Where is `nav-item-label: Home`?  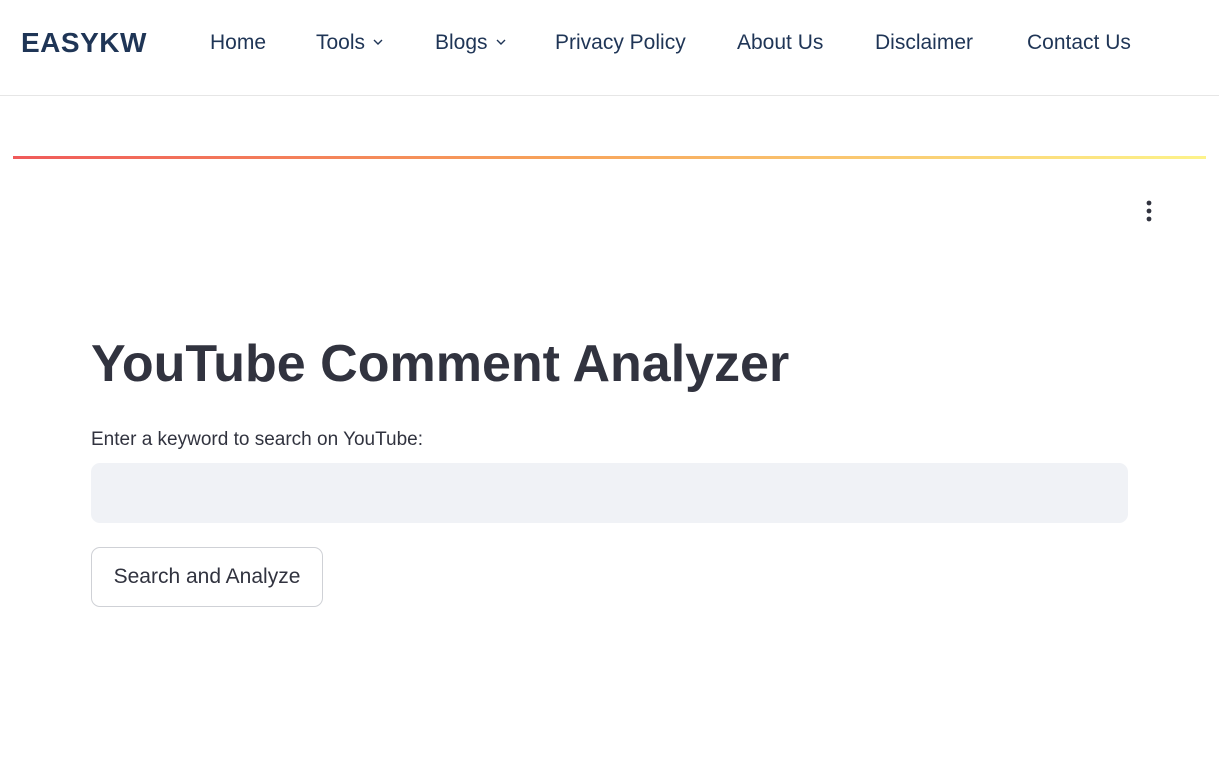
nav-item-label: Home is located at coordinates (238, 42).